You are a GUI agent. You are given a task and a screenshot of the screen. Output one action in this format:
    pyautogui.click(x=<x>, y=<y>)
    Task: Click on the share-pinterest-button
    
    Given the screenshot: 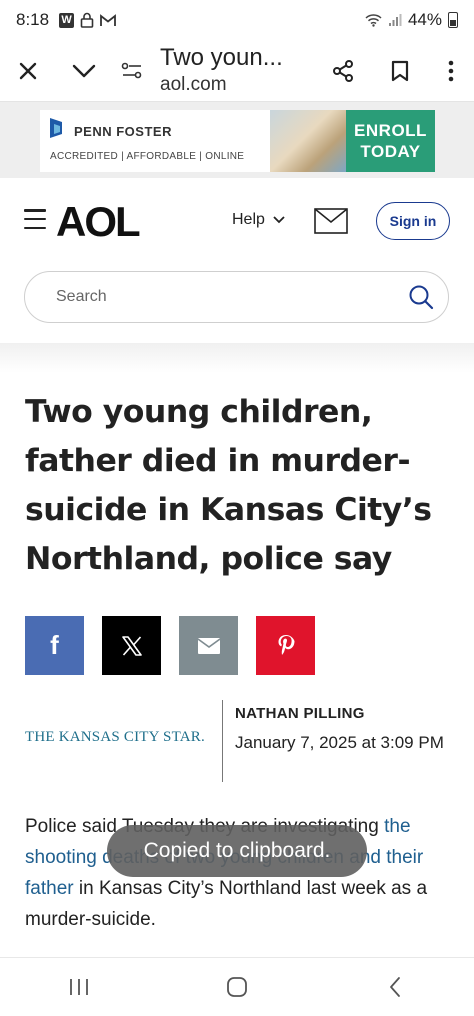 What is the action you would take?
    pyautogui.click(x=285, y=645)
    